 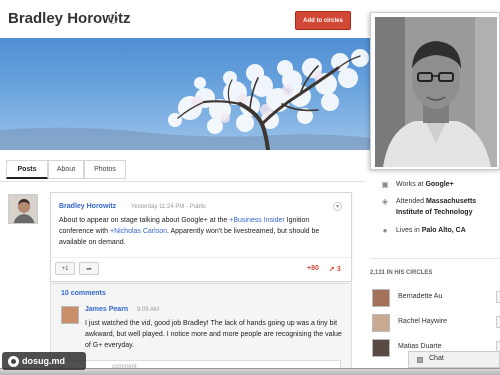 What do you see at coordinates (105, 169) in the screenshot?
I see `tab-photos: Photos` at bounding box center [105, 169].